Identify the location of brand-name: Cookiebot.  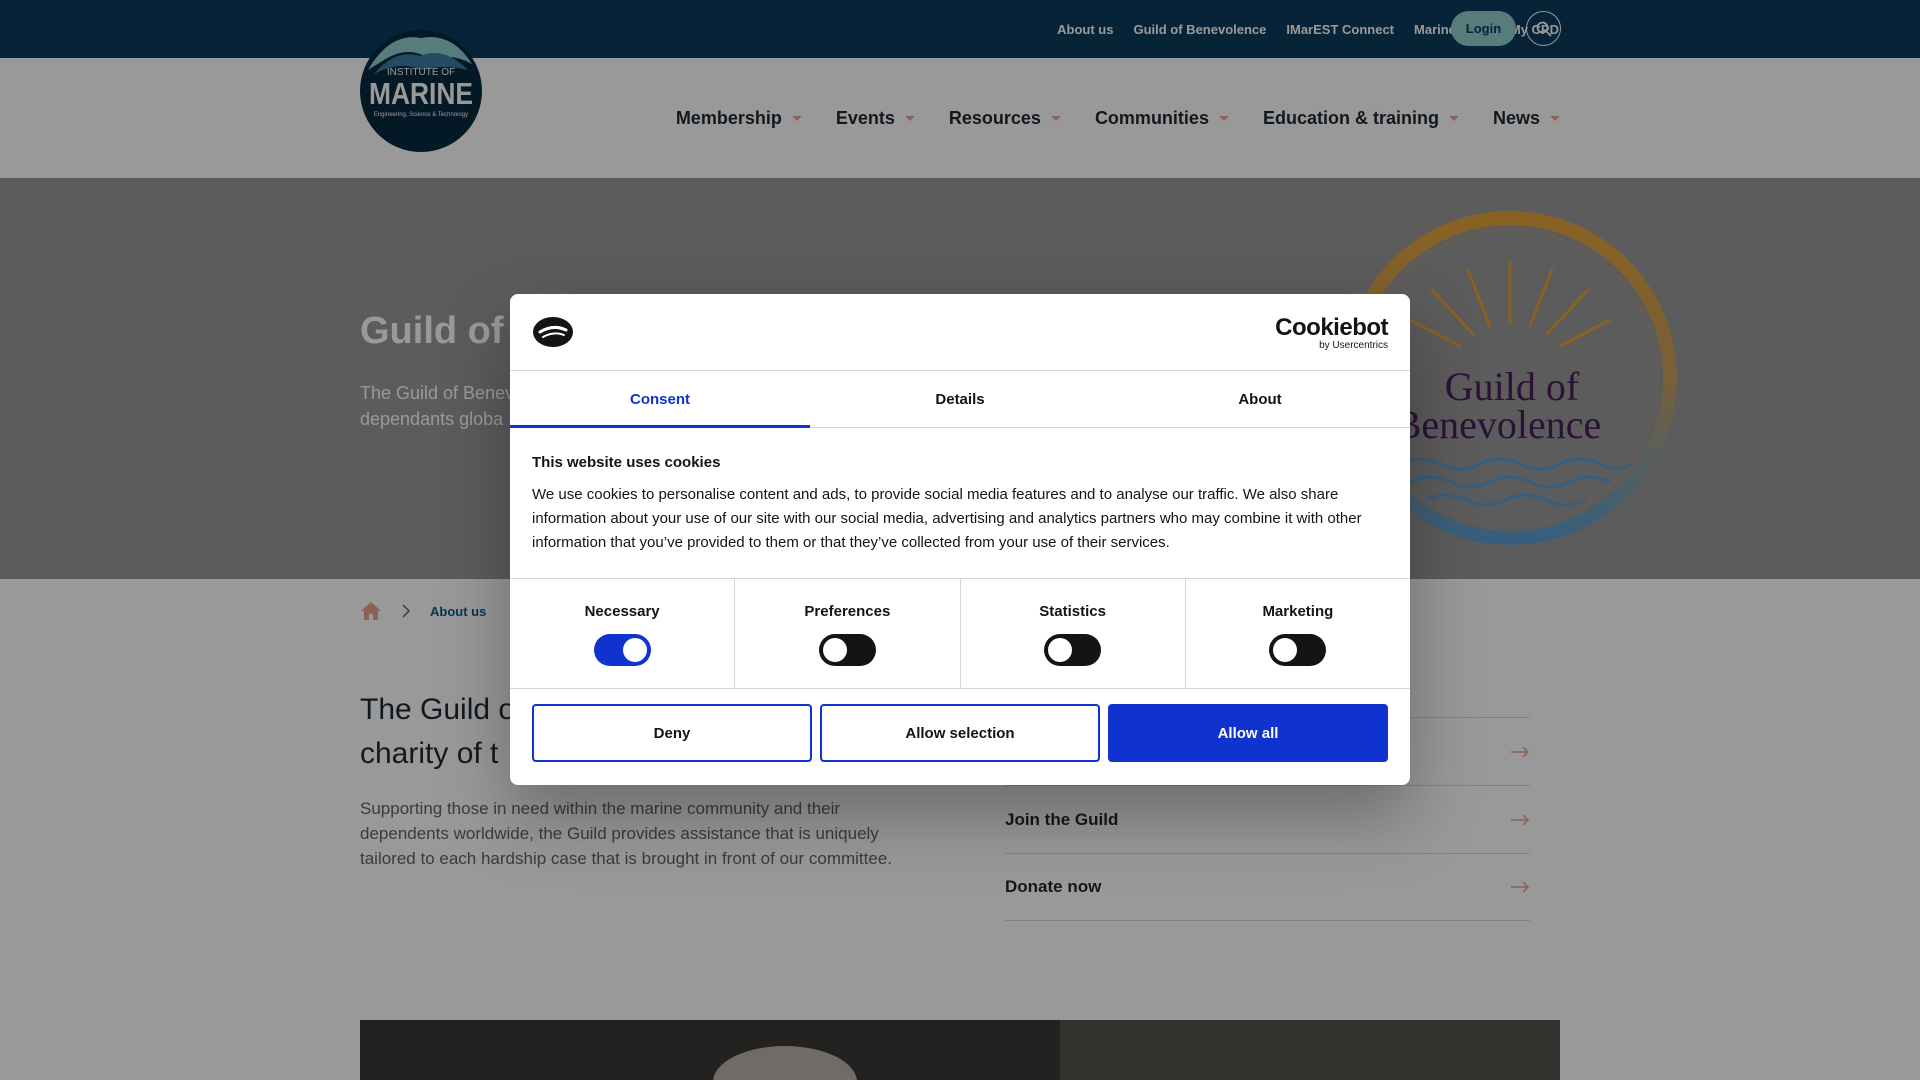
(1331, 327).